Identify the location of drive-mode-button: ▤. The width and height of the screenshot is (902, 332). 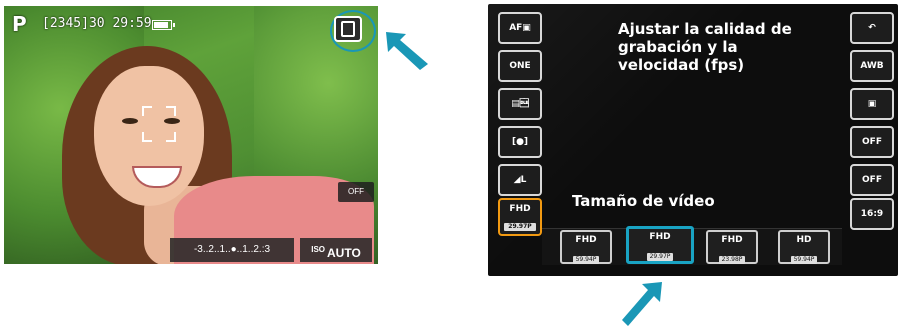
(520, 104).